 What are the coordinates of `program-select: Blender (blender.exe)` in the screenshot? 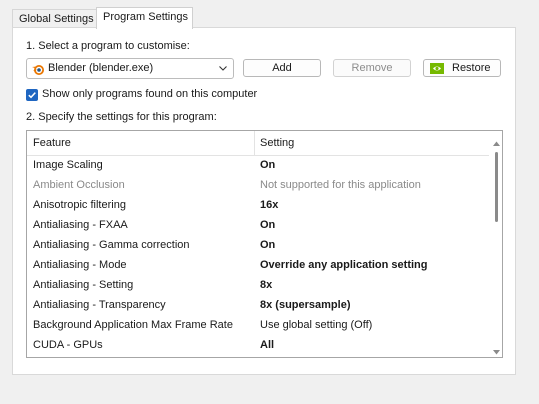 It's located at (130, 68).